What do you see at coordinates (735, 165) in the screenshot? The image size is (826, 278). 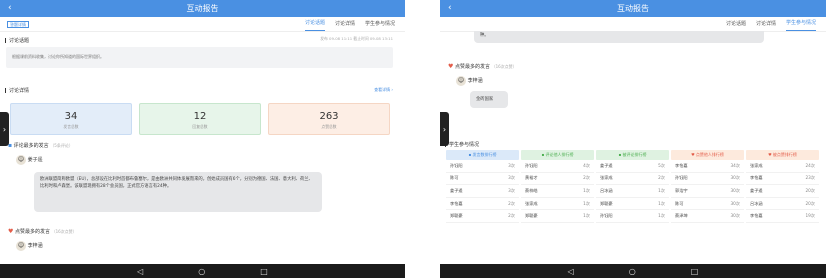 I see `count-value: 34次` at bounding box center [735, 165].